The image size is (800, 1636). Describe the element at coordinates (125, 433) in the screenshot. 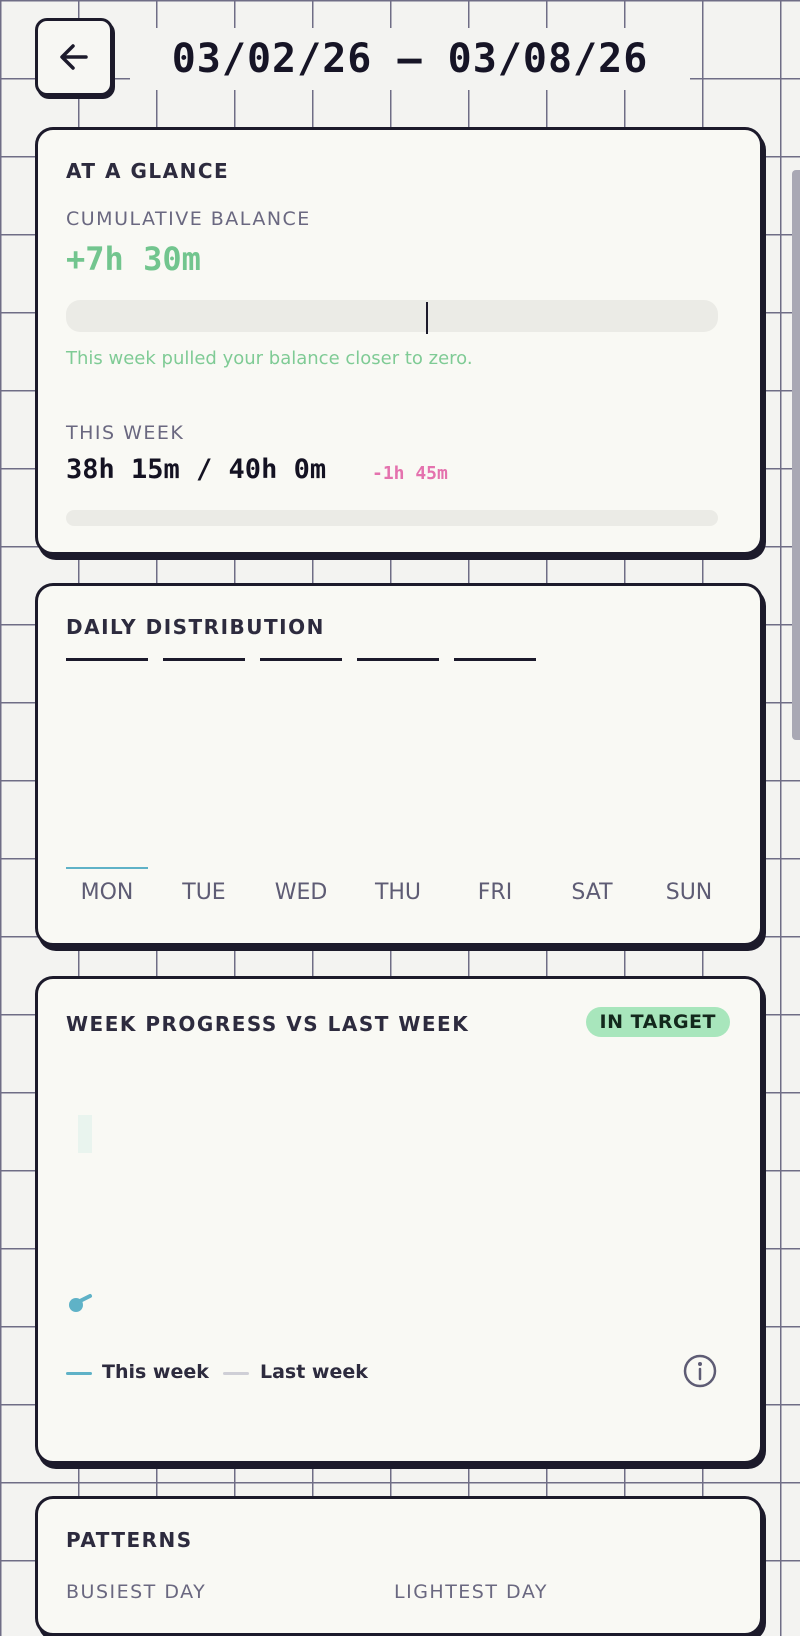

I see `this-week-label: THIS WEEK` at that location.